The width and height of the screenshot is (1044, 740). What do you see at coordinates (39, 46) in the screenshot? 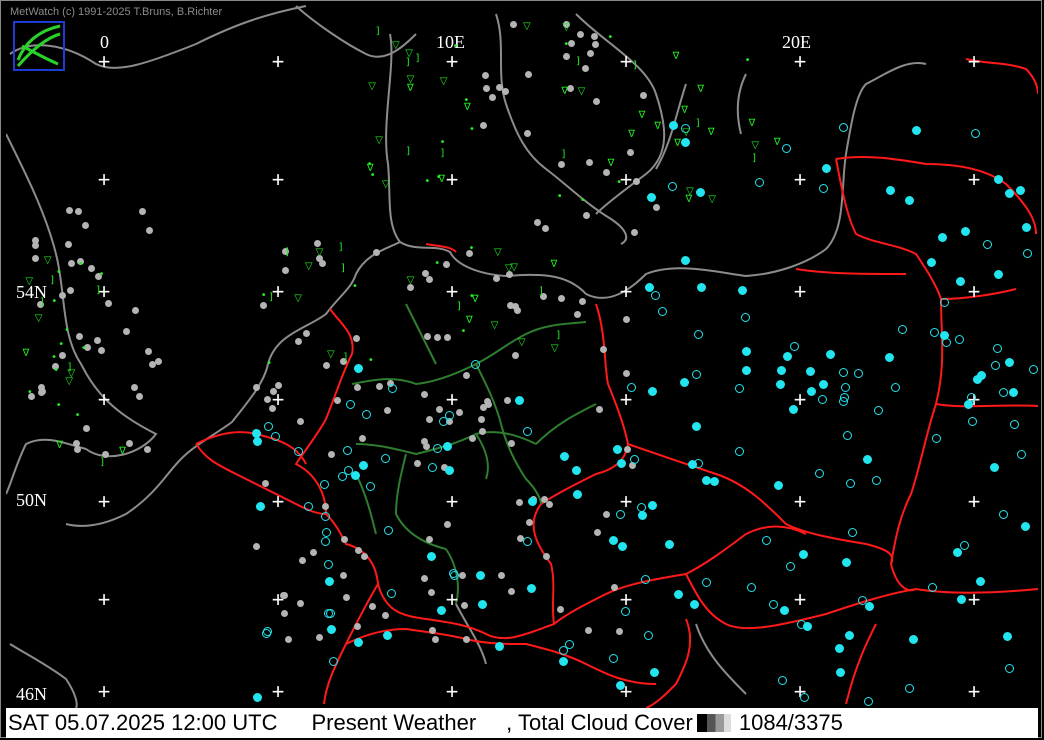
I see `metwatch-logo-icon` at bounding box center [39, 46].